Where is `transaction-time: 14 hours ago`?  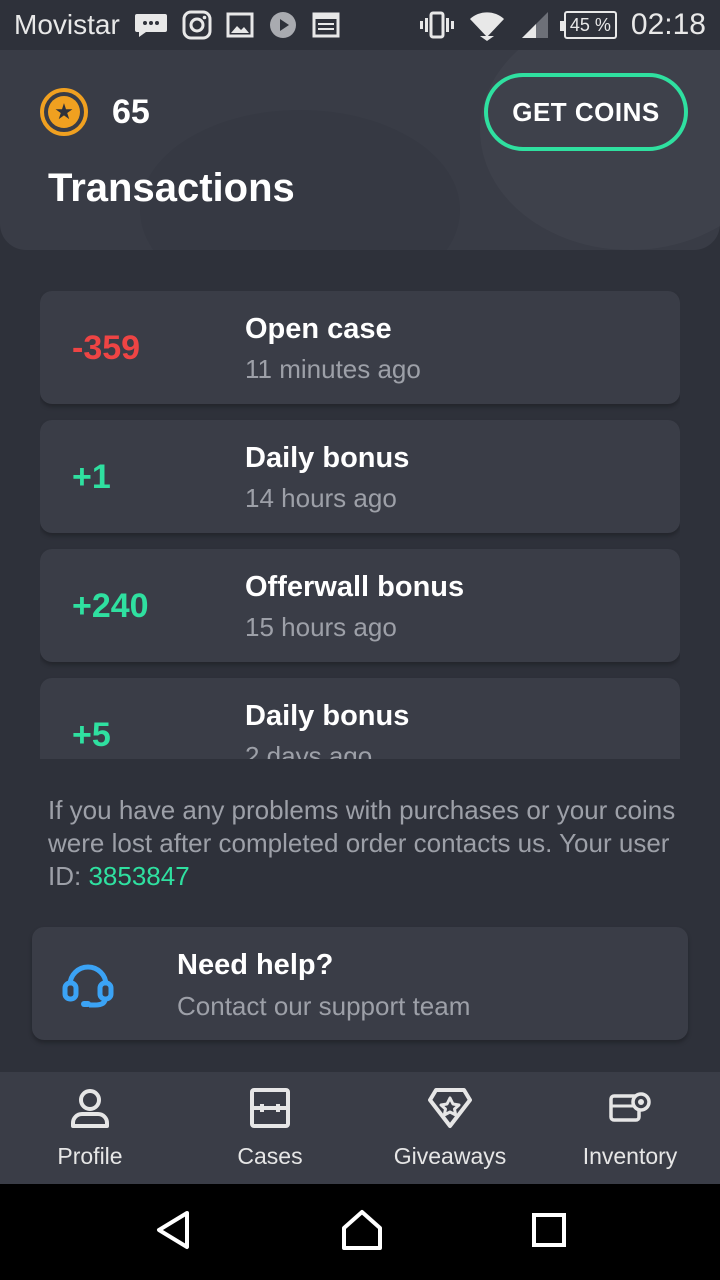 transaction-time: 14 hours ago is located at coordinates (321, 498).